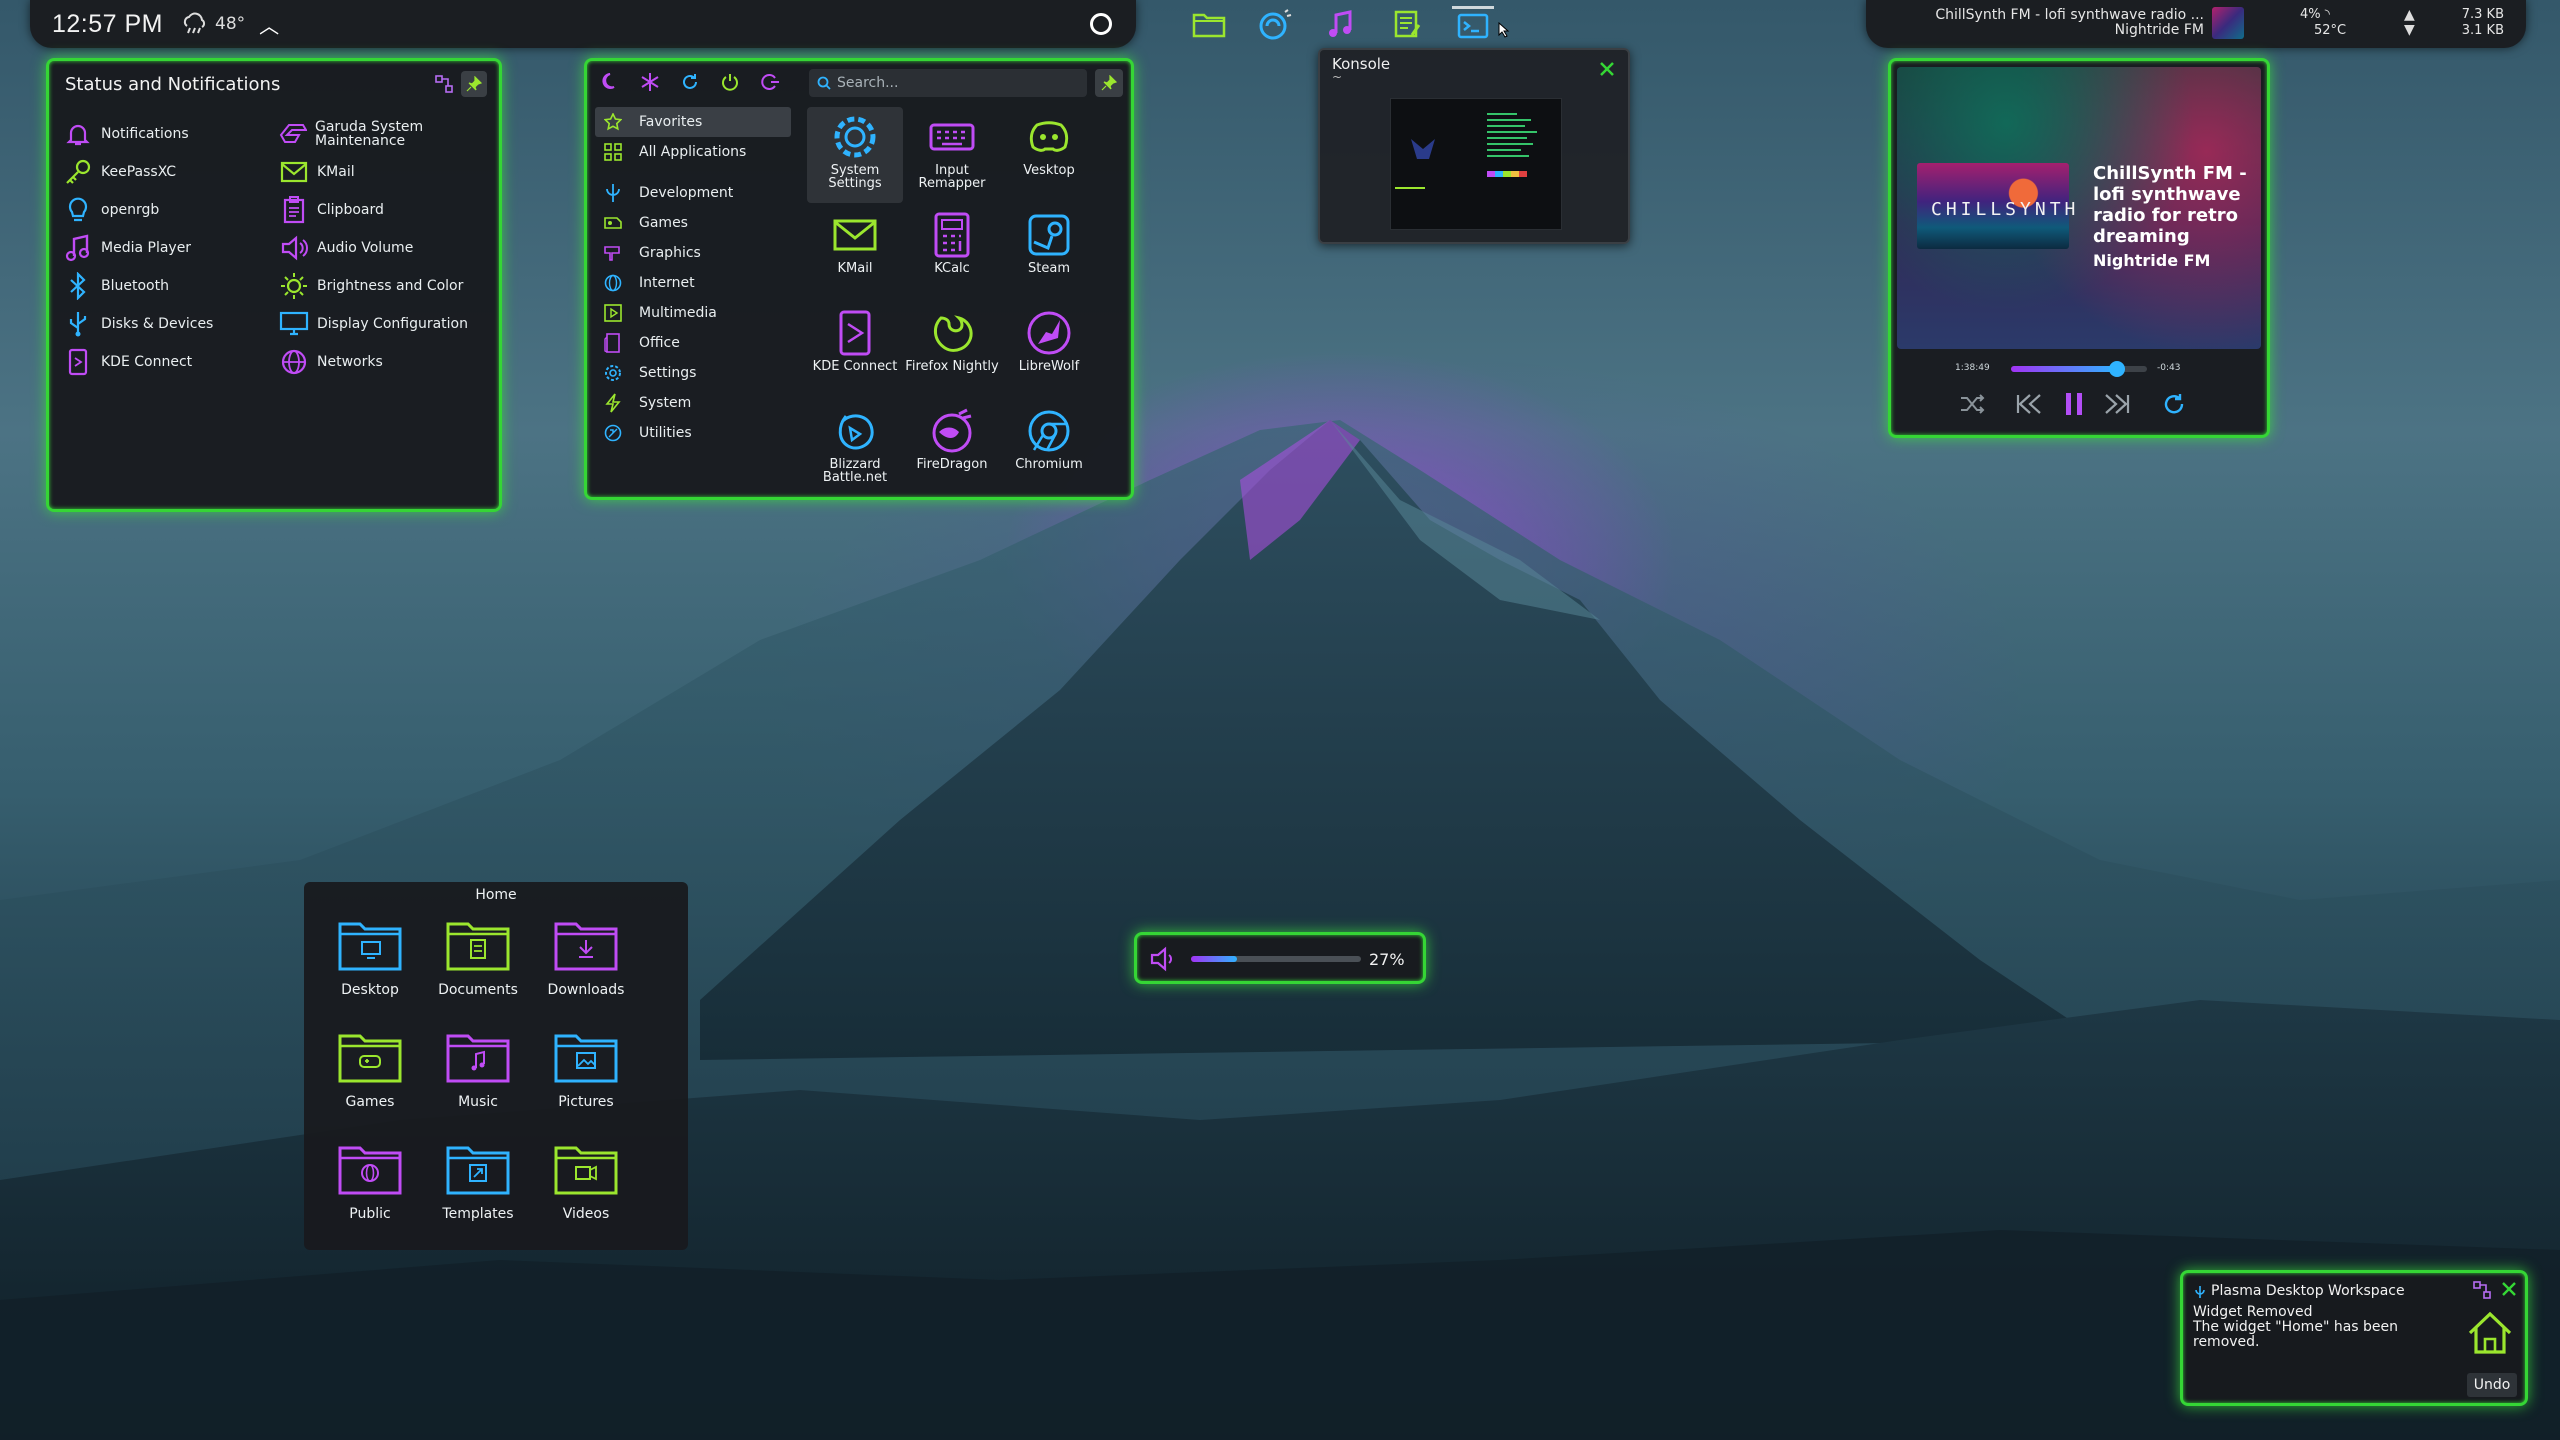 This screenshot has width=2560, height=1440. What do you see at coordinates (387, 248) in the screenshot?
I see `status-item-audio-volume: Audio Volume` at bounding box center [387, 248].